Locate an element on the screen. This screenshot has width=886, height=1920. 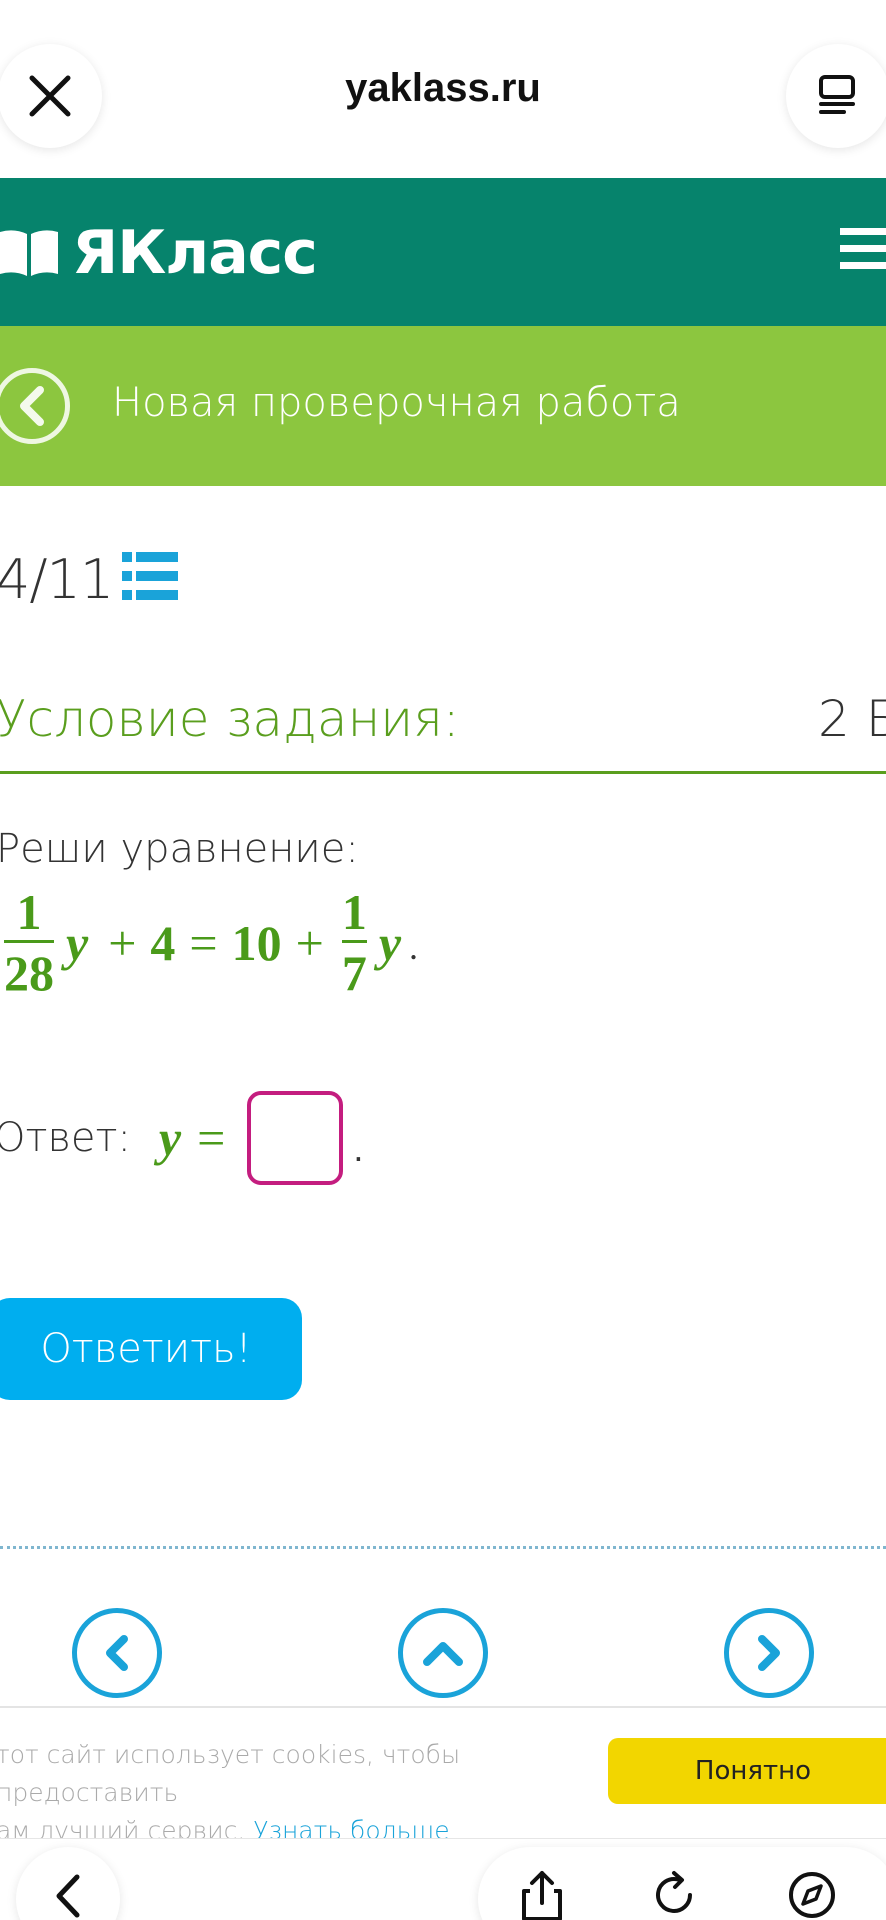
next-question-button is located at coordinates (769, 1653).